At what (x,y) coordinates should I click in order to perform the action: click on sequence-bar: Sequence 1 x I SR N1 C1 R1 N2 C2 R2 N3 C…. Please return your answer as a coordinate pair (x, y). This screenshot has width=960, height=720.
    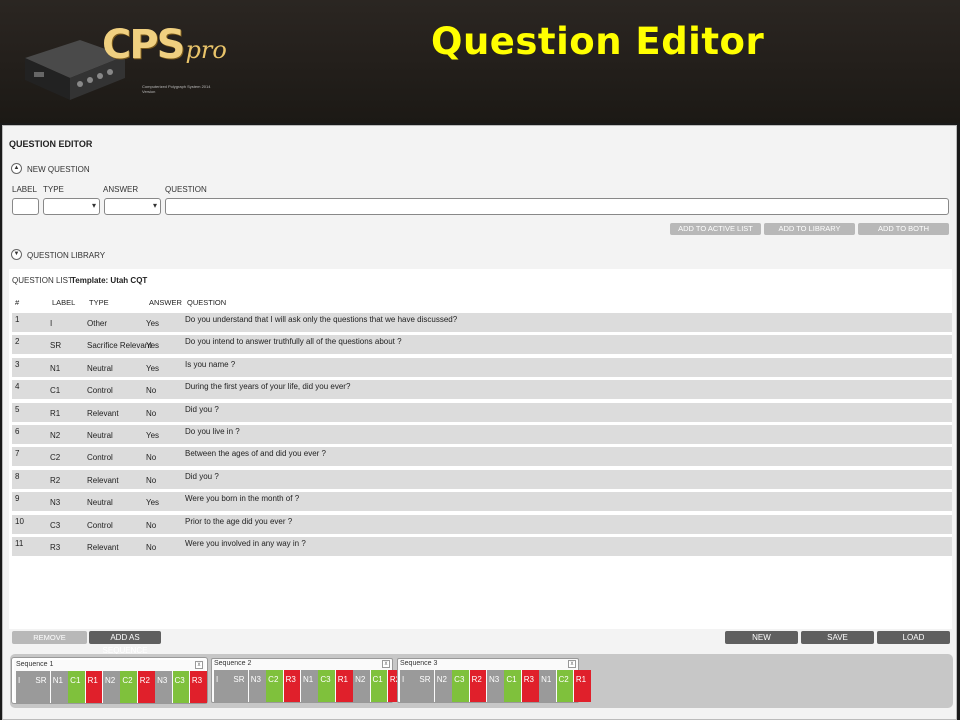
    Looking at the image, I should click on (481, 681).